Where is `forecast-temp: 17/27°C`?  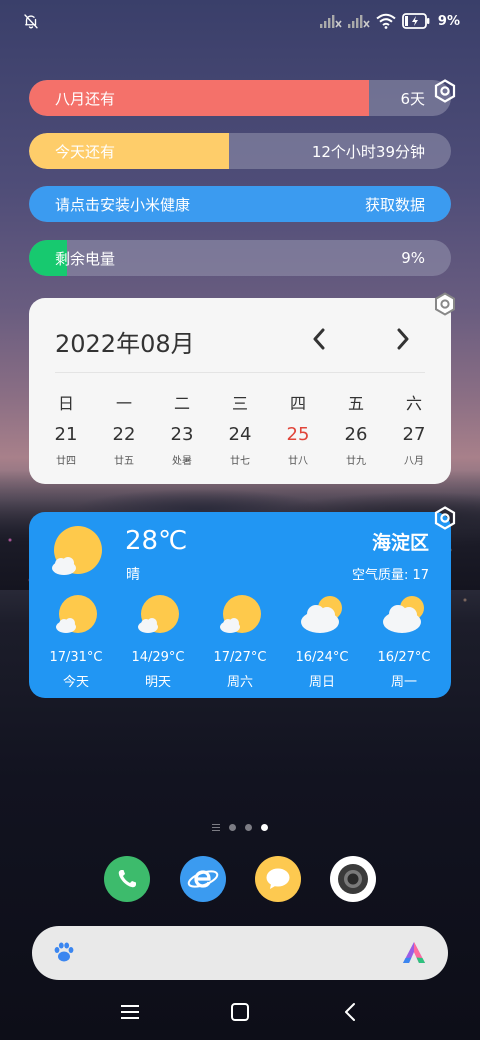
forecast-temp: 17/27°C is located at coordinates (240, 657).